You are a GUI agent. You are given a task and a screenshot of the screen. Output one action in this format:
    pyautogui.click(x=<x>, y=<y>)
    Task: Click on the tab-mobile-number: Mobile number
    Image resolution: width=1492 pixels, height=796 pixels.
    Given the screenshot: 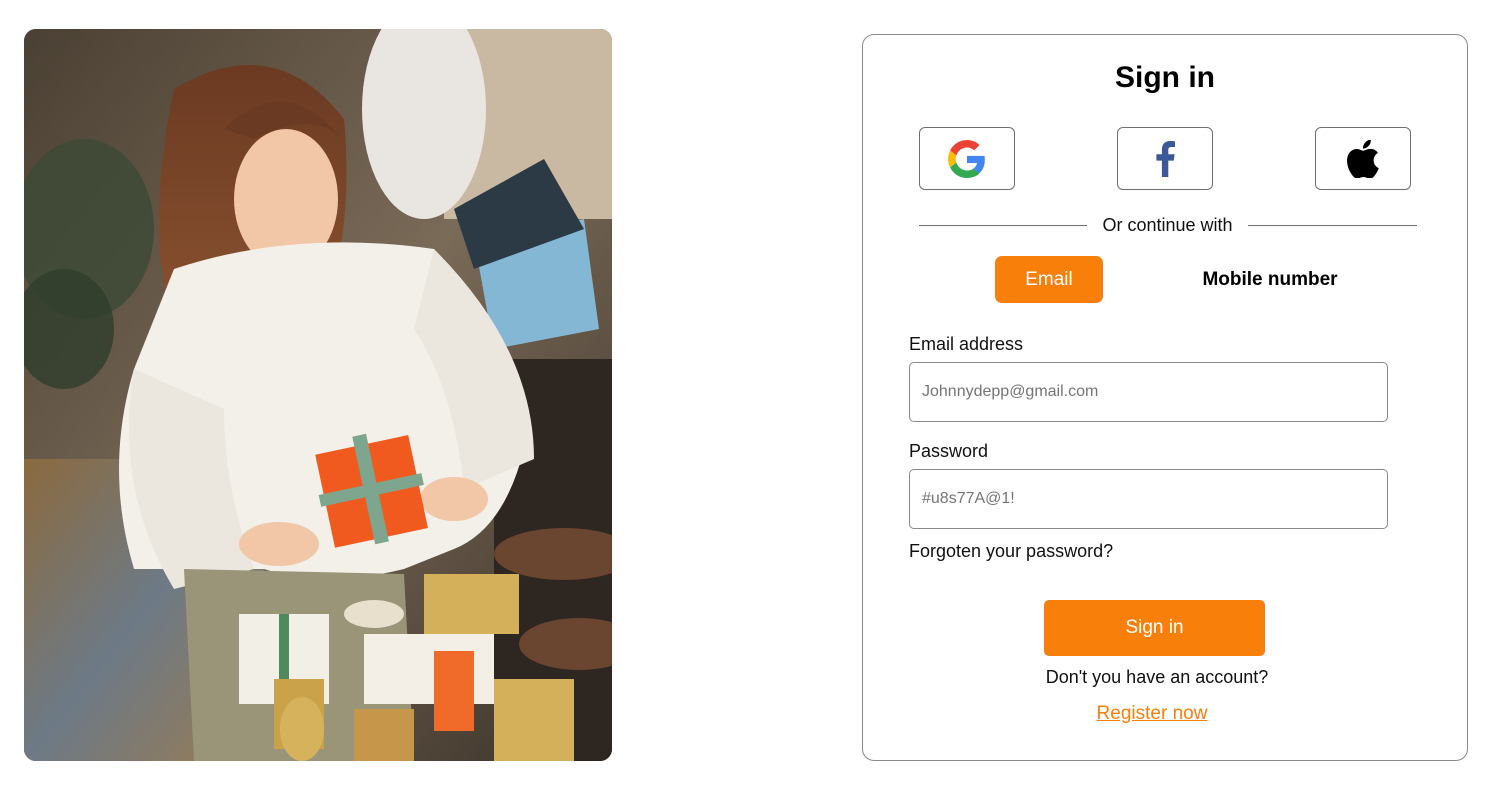 What is the action you would take?
    pyautogui.click(x=1270, y=279)
    